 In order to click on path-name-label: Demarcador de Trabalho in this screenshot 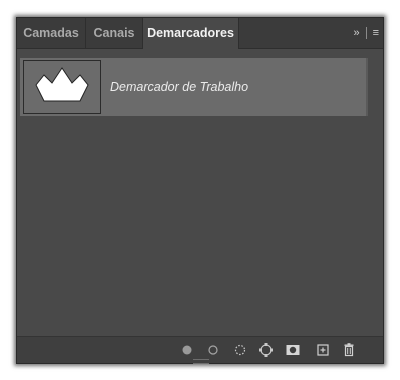, I will do `click(179, 87)`.